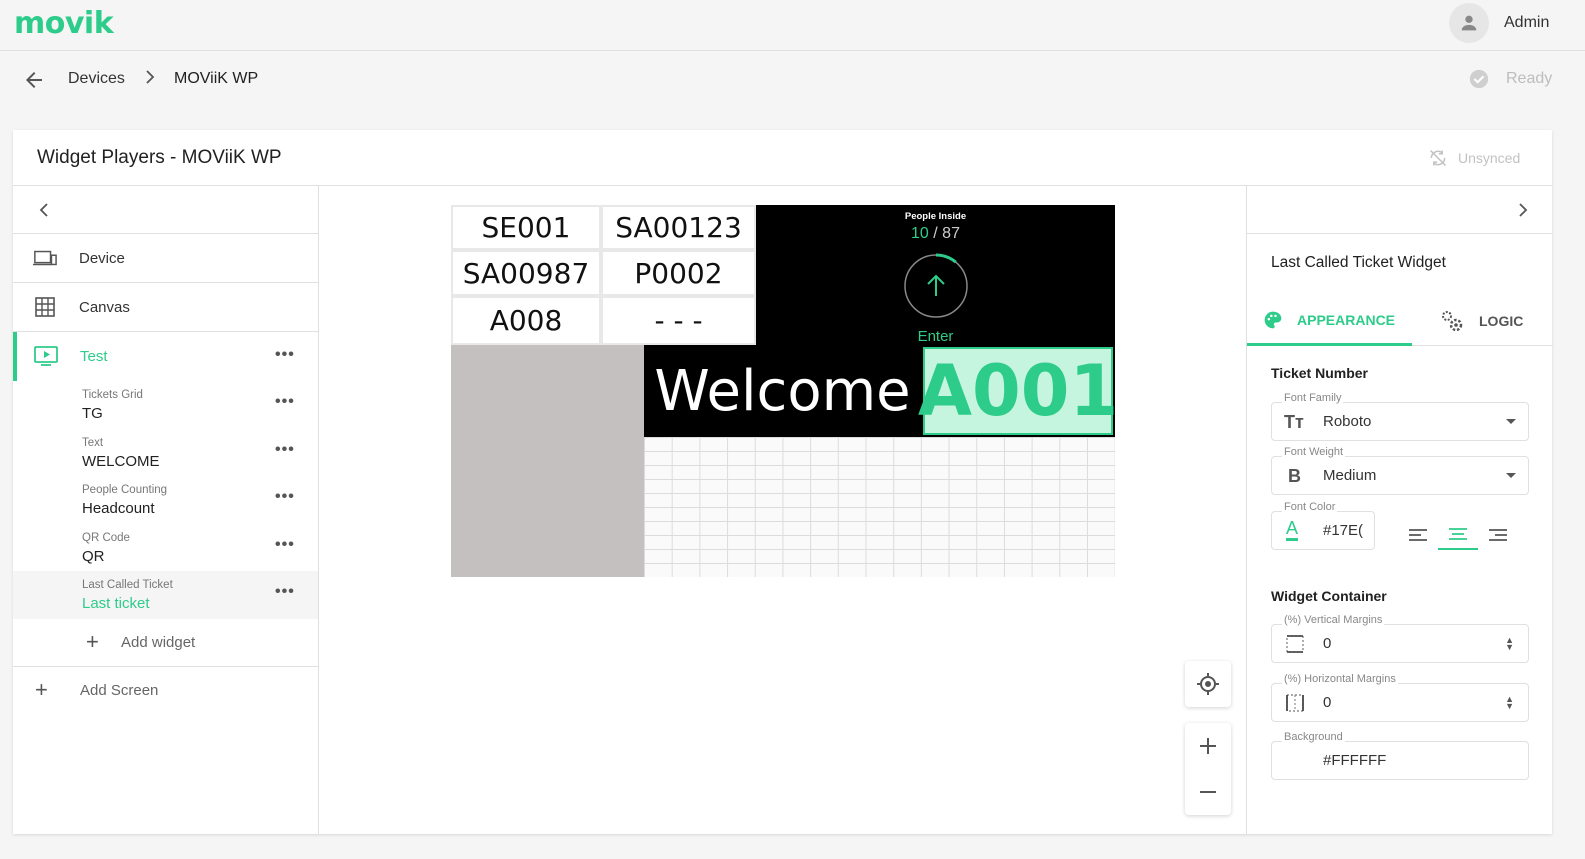 This screenshot has height=859, width=1585. I want to click on nav-item-device: Device, so click(165, 258).